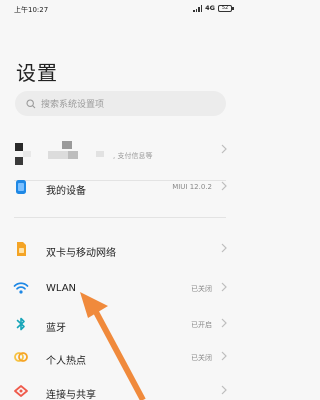 This screenshot has width=320, height=400. Describe the element at coordinates (120, 358) in the screenshot. I see `settings-row-hotspot: 个人热点 已关闭` at that location.